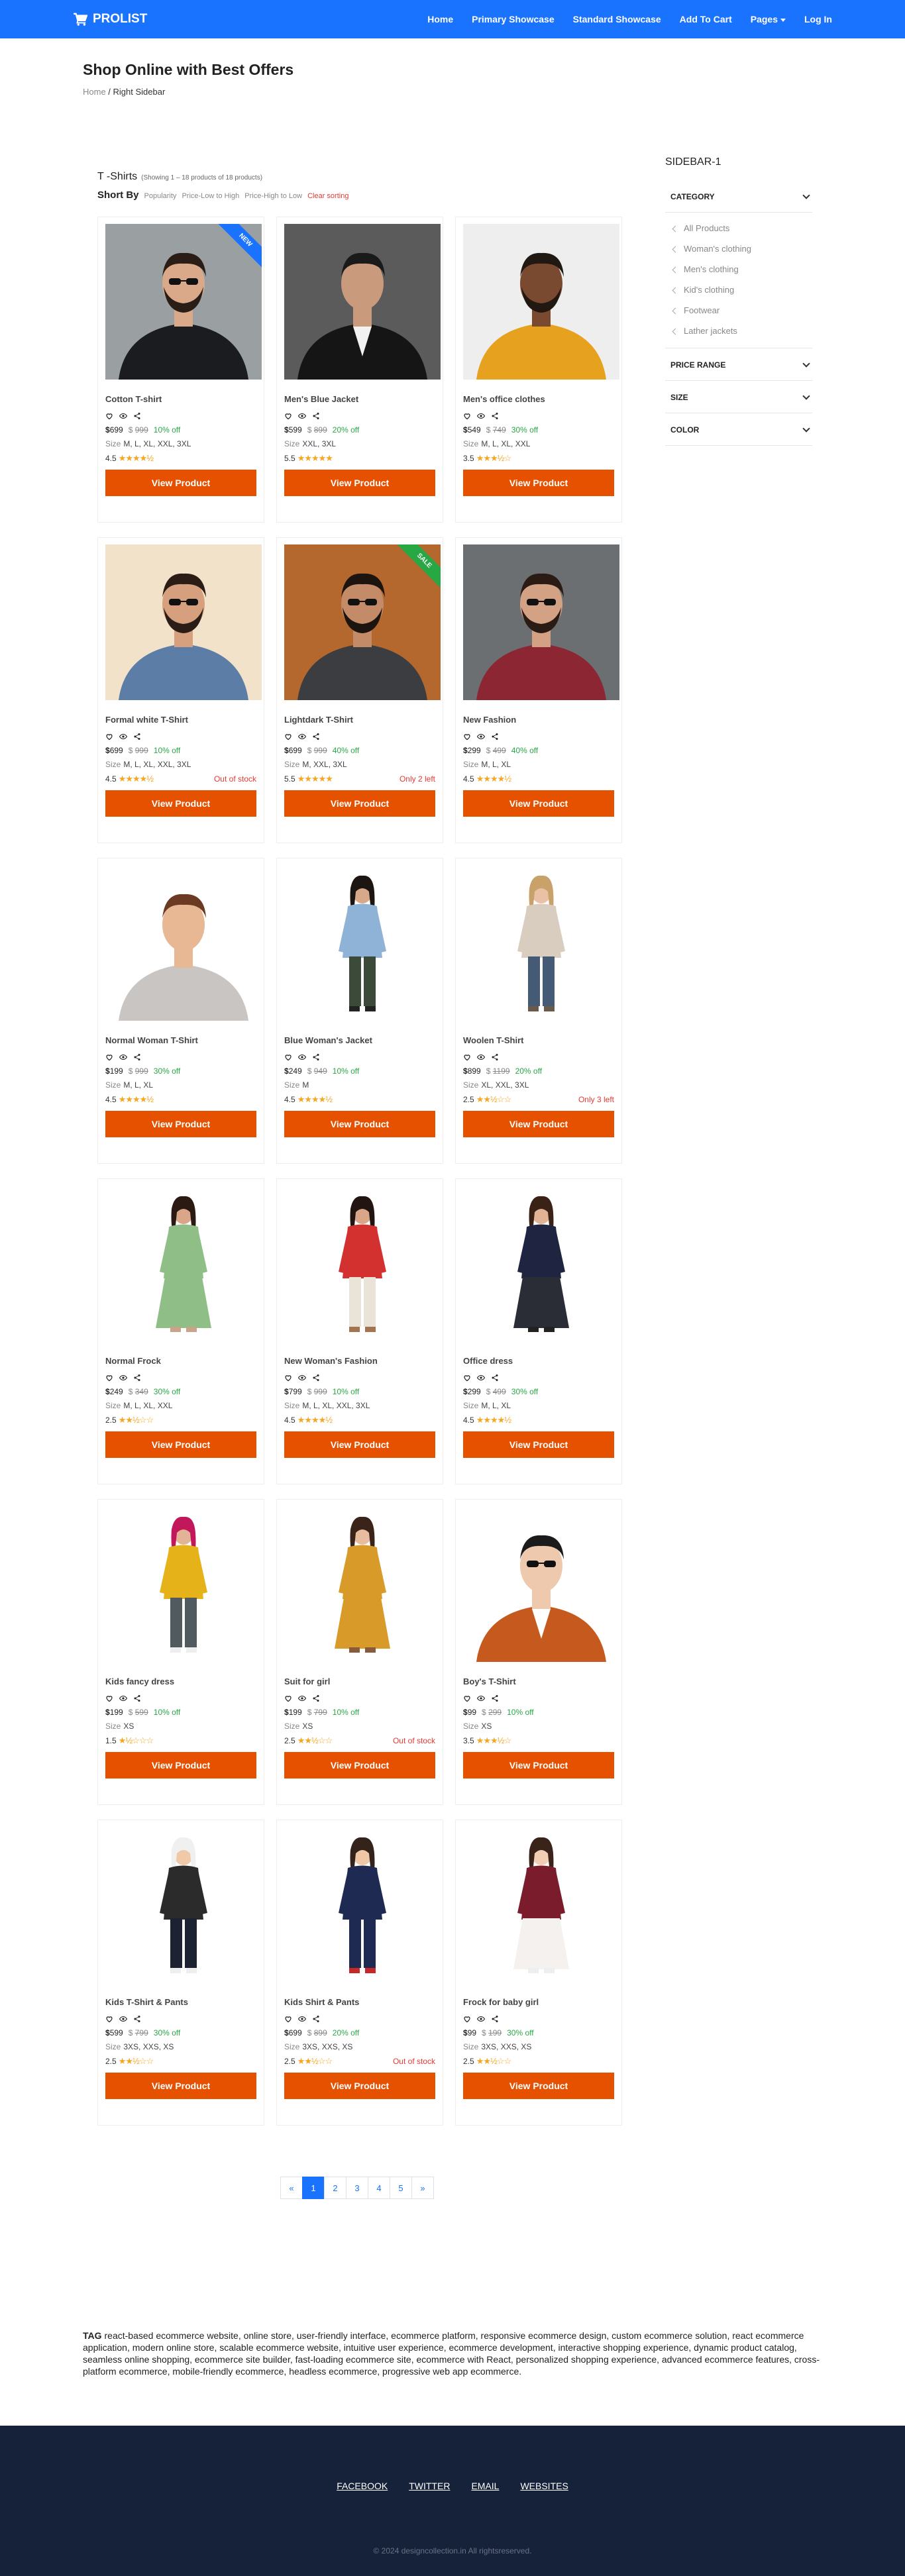  Describe the element at coordinates (160, 196) in the screenshot. I see `sort-popularity: Popularity` at that location.